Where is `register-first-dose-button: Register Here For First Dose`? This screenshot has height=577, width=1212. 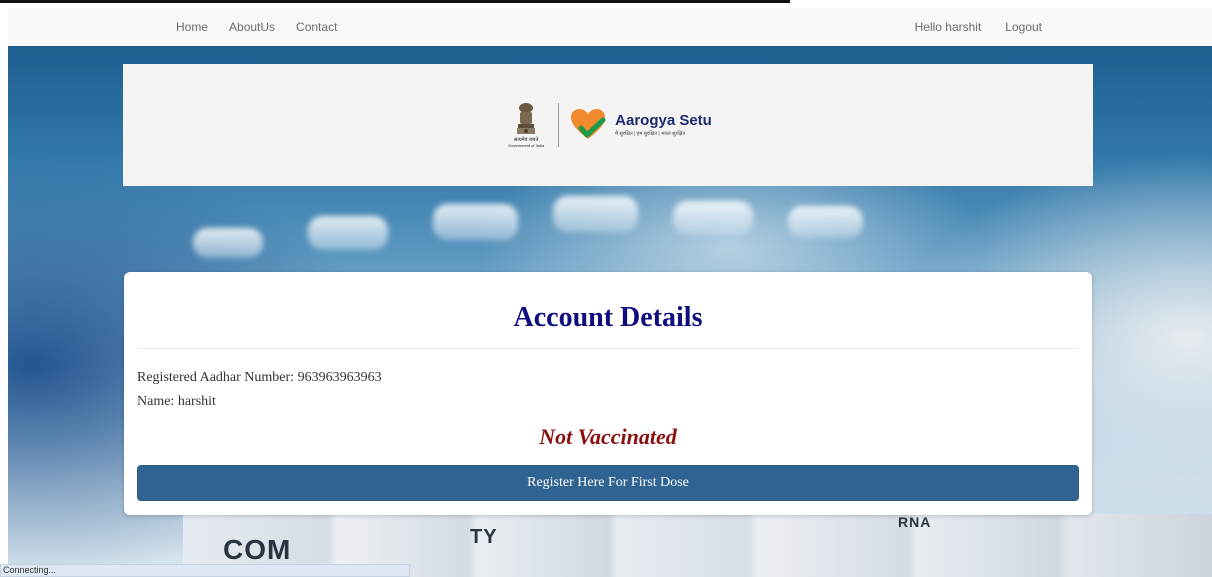 register-first-dose-button: Register Here For First Dose is located at coordinates (608, 483).